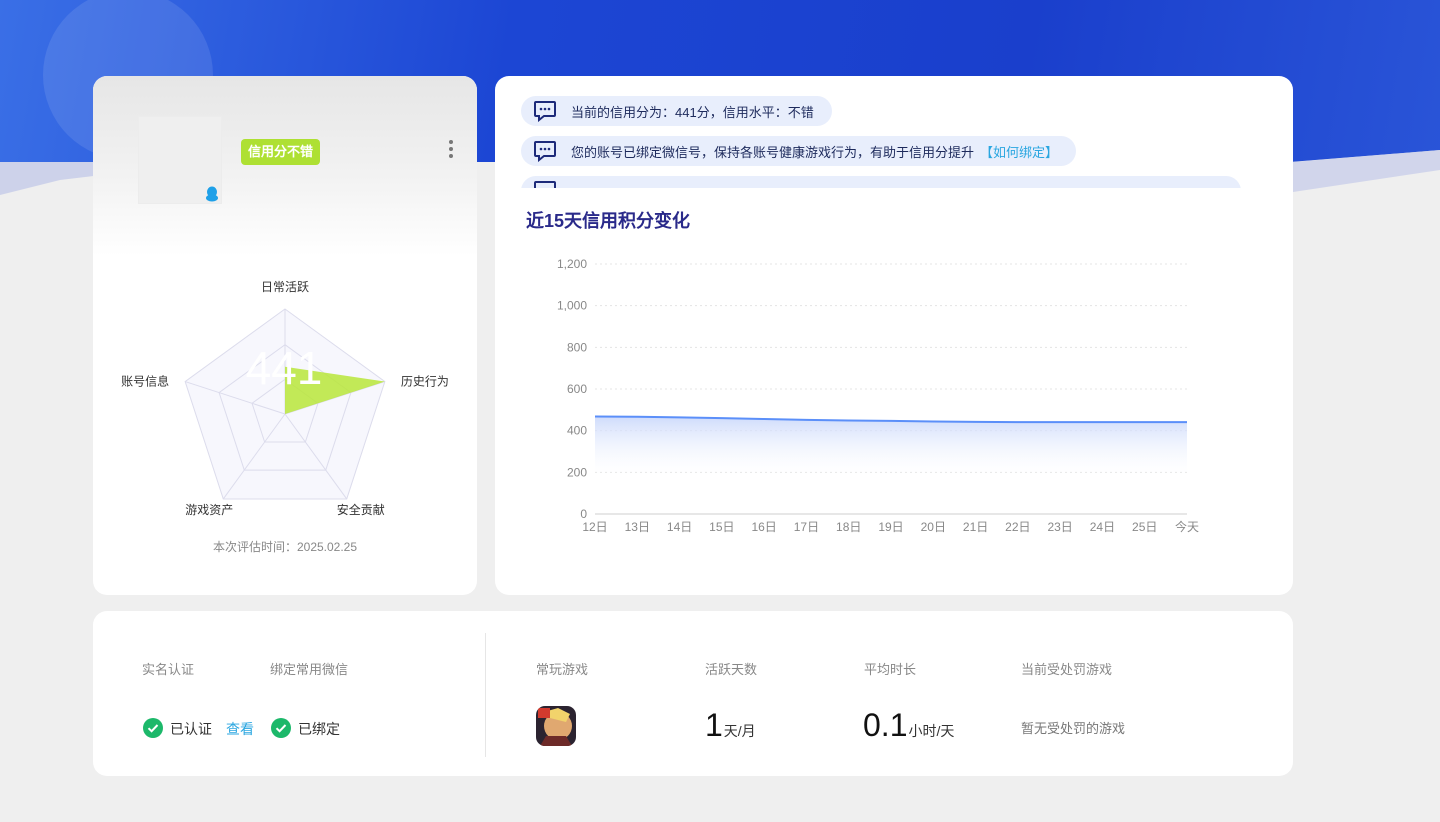 This screenshot has width=1440, height=822. I want to click on y-tick-label: 600, so click(577, 389).